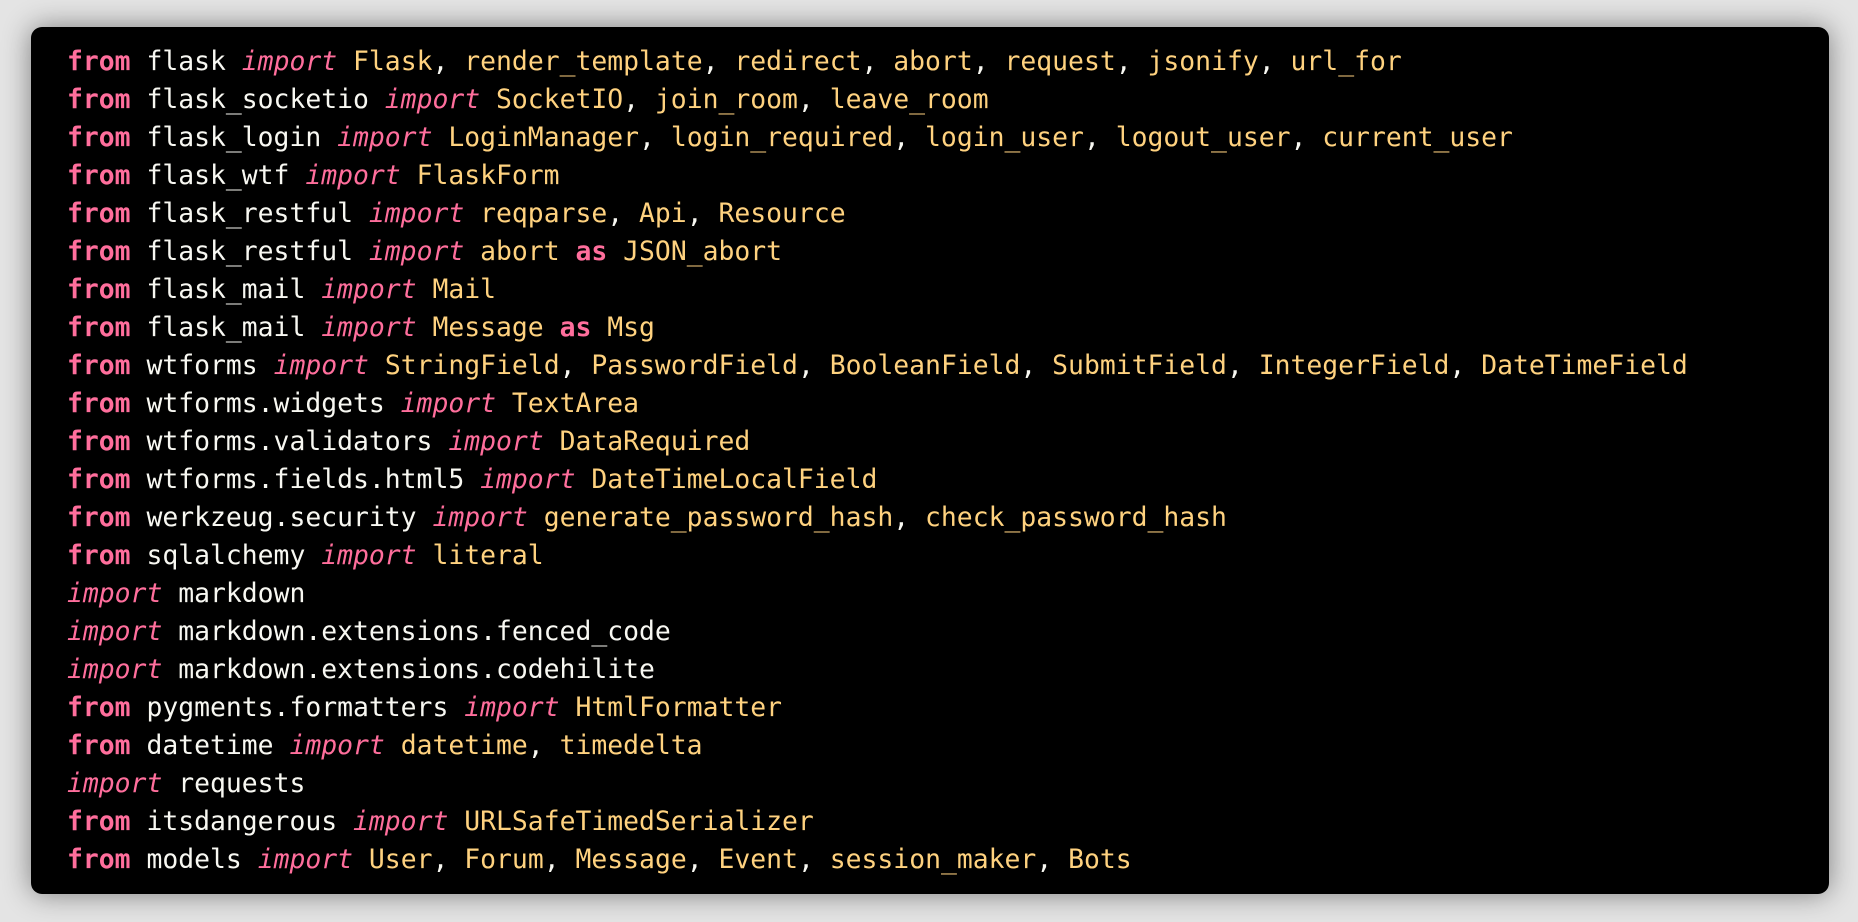  I want to click on imported-name: DateTimeLocalField, so click(734, 479).